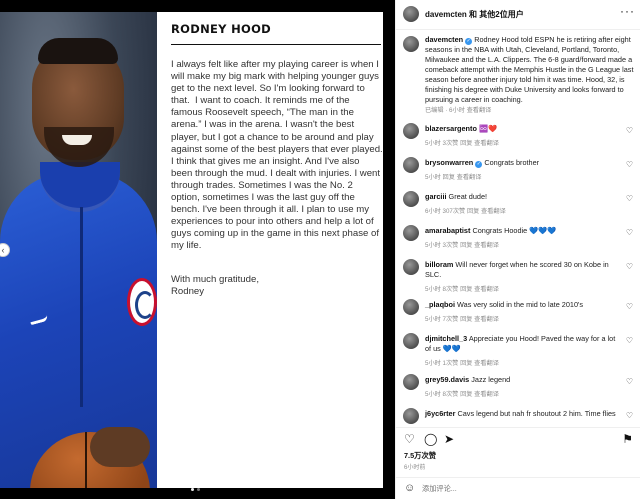 The image size is (640, 499). Describe the element at coordinates (451, 128) in the screenshot. I see `comment-username: blazersargento` at that location.